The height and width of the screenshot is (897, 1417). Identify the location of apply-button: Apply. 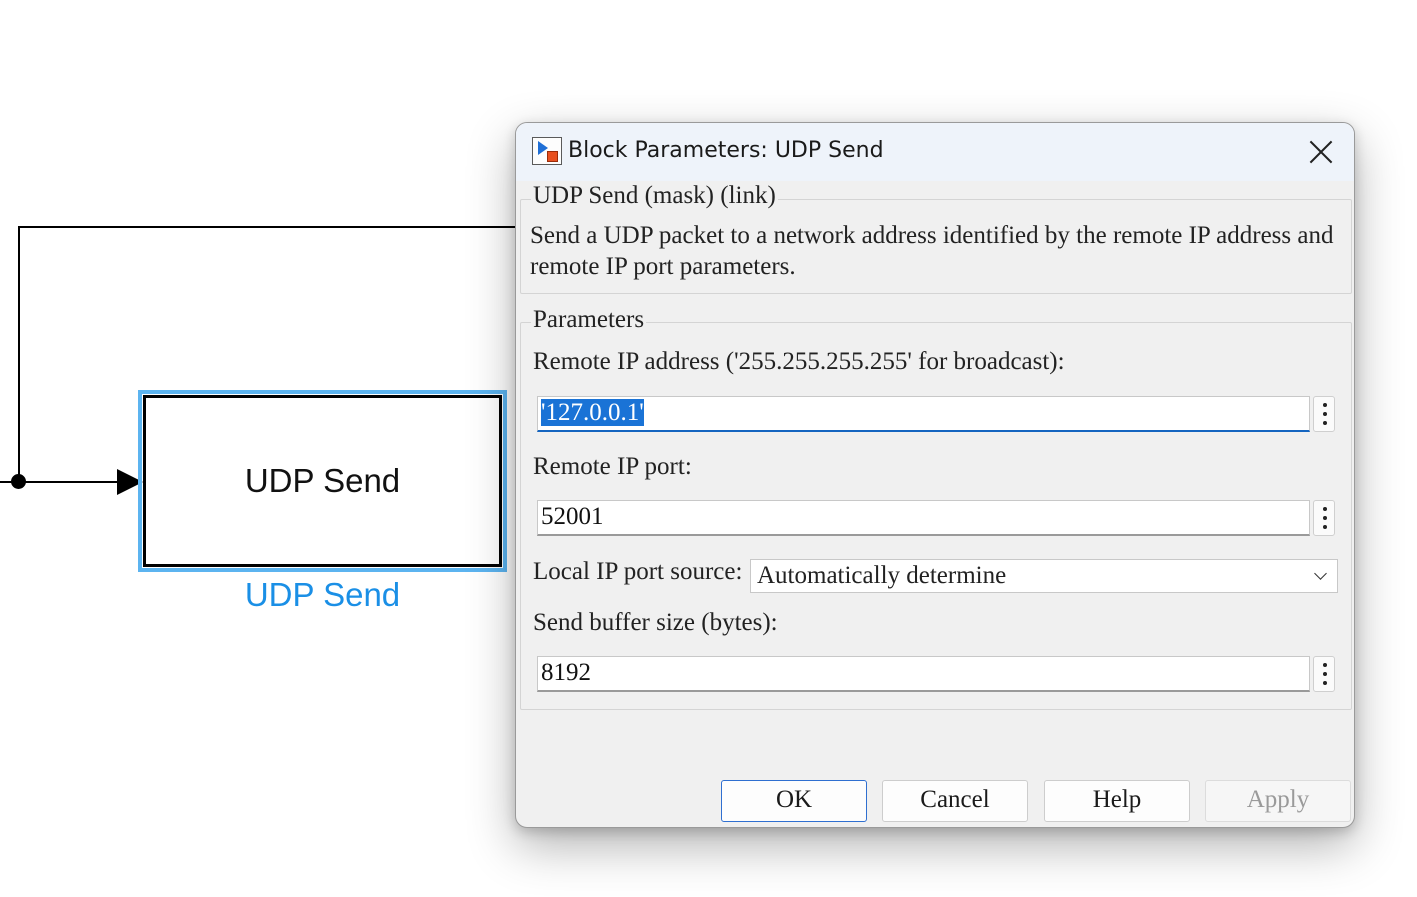
(1278, 801).